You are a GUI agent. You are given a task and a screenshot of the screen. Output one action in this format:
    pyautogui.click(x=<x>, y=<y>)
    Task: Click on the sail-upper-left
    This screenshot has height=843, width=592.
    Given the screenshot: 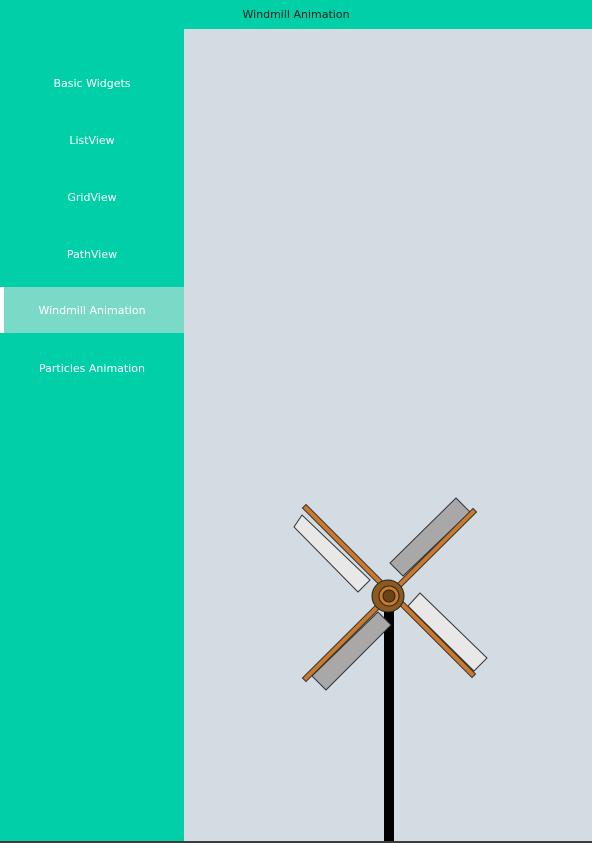 What is the action you would take?
    pyautogui.click(x=332, y=553)
    